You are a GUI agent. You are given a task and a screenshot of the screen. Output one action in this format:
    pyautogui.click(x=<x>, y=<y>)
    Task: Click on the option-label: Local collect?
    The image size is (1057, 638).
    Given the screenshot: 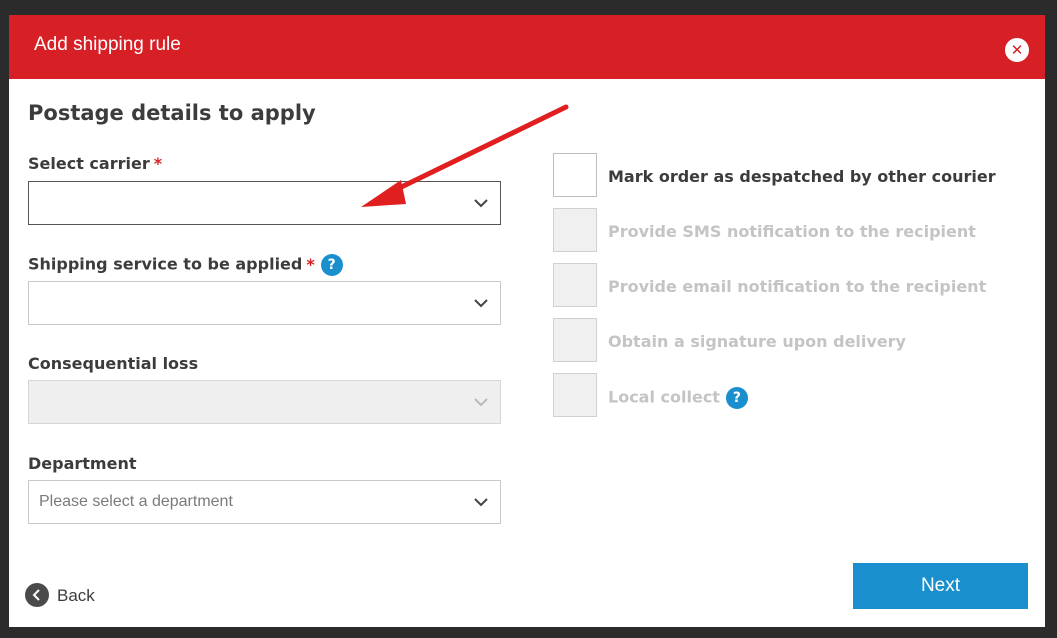 What is the action you would take?
    pyautogui.click(x=678, y=398)
    